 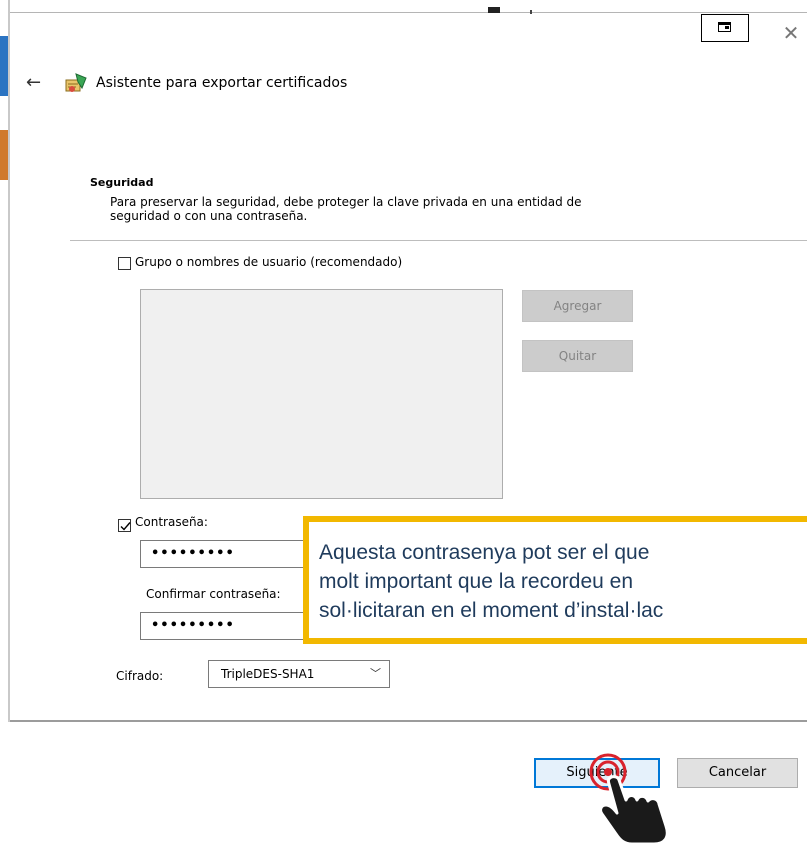 I want to click on add-button: Agregar, so click(x=577, y=306).